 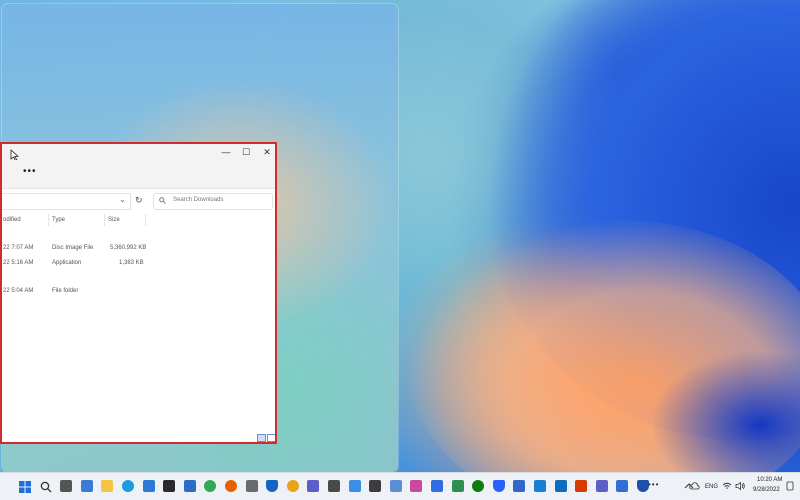 What do you see at coordinates (66, 201) in the screenshot?
I see `address-bar` at bounding box center [66, 201].